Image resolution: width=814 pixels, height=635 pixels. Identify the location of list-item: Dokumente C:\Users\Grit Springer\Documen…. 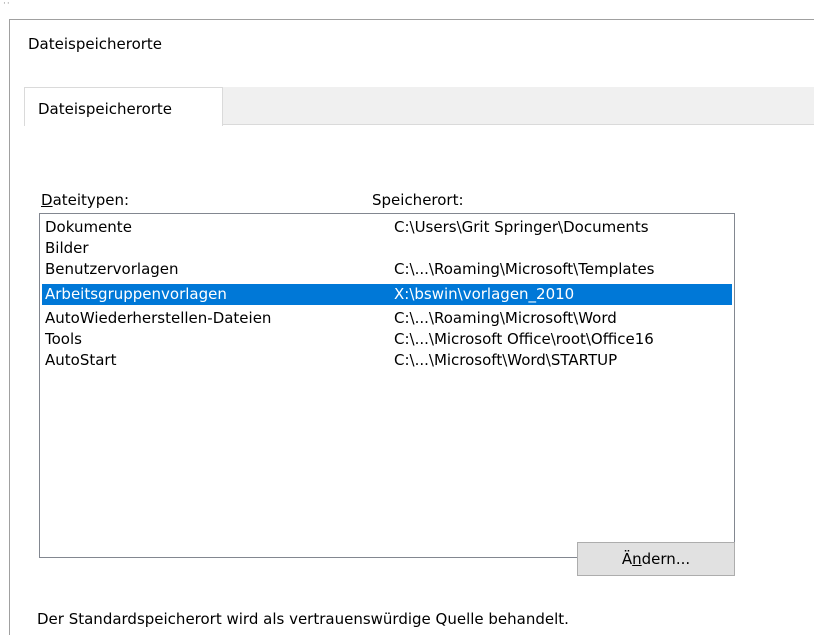
(387, 227).